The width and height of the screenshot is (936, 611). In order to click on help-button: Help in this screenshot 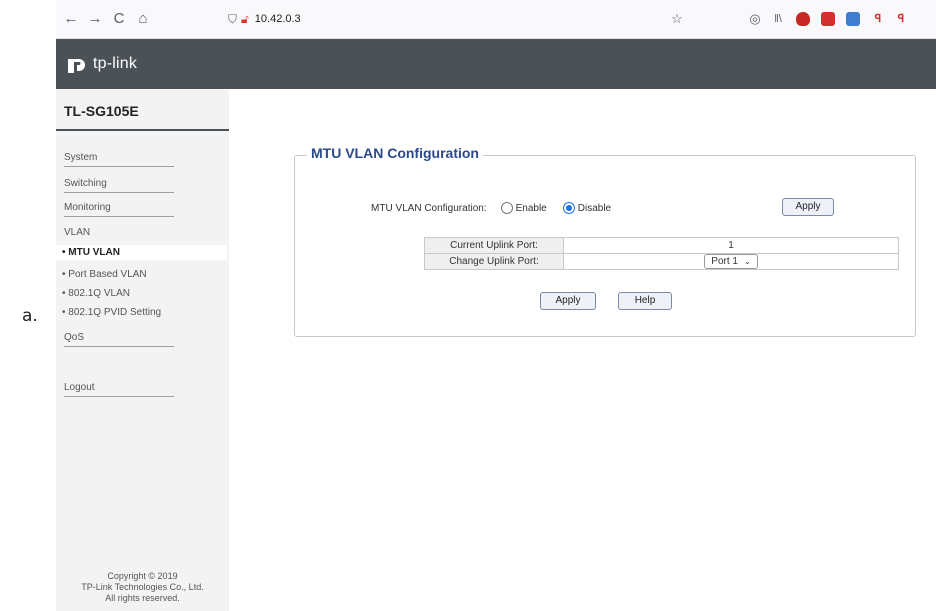, I will do `click(645, 301)`.